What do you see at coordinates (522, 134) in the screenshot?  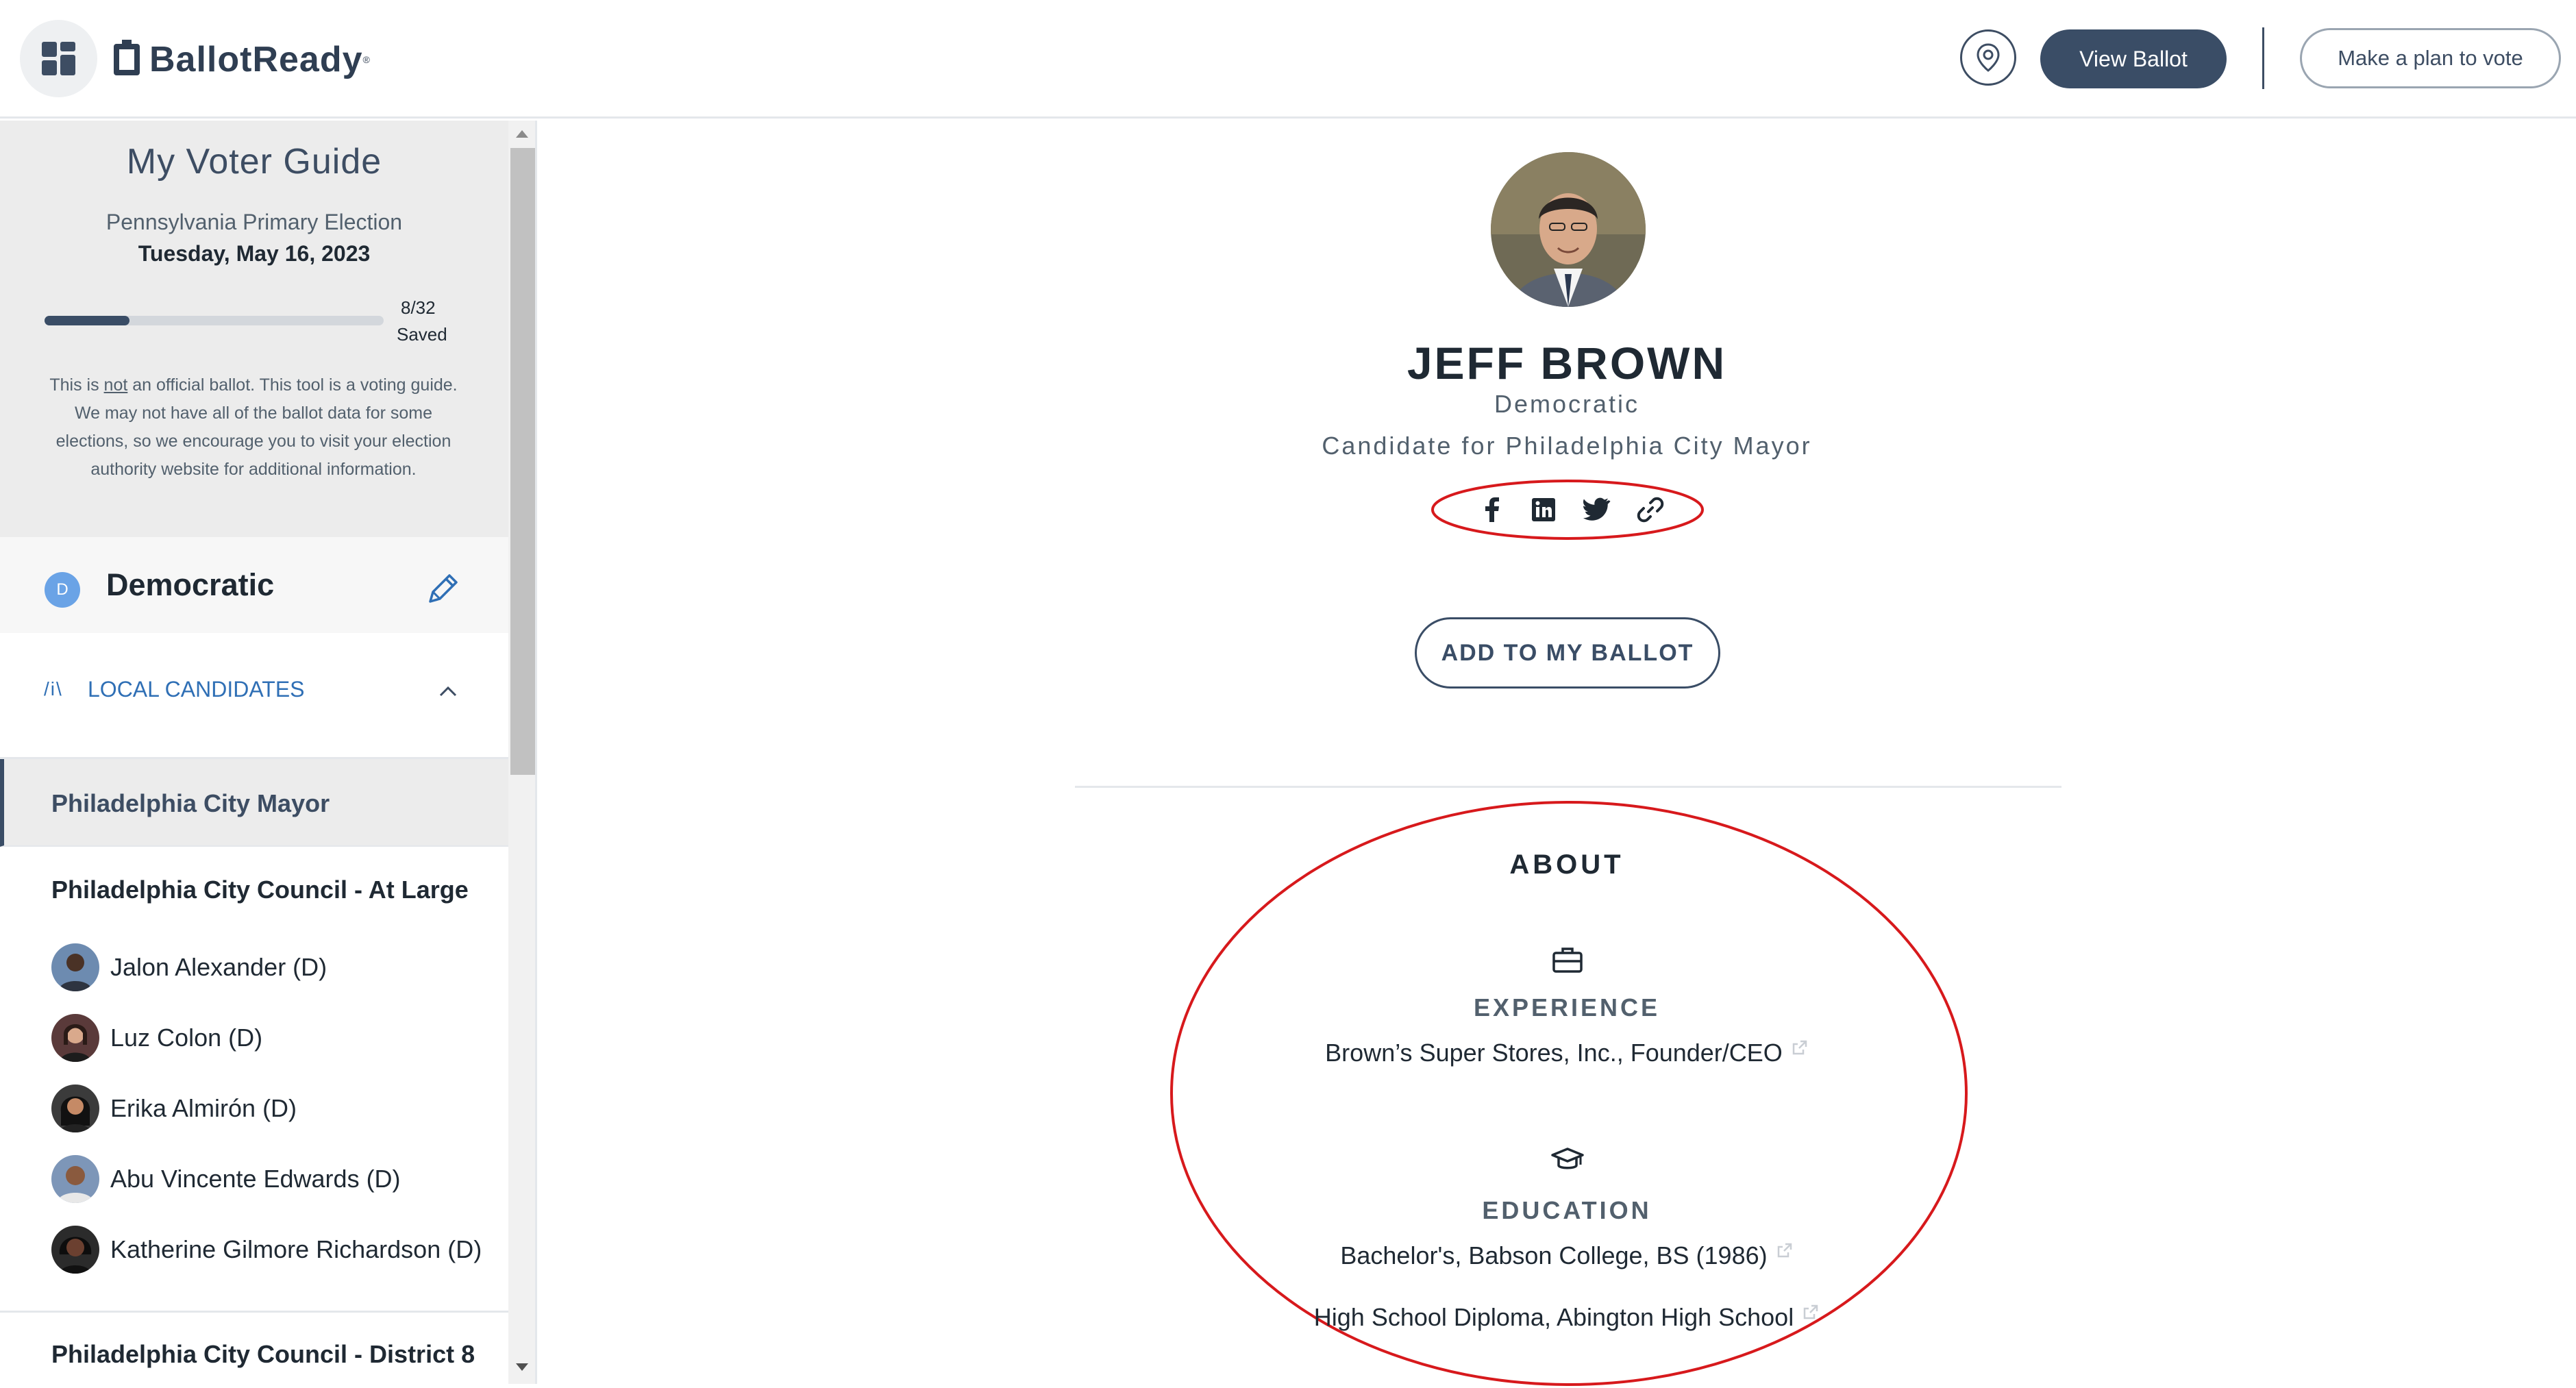 I see `scroll-up-arrow-icon` at bounding box center [522, 134].